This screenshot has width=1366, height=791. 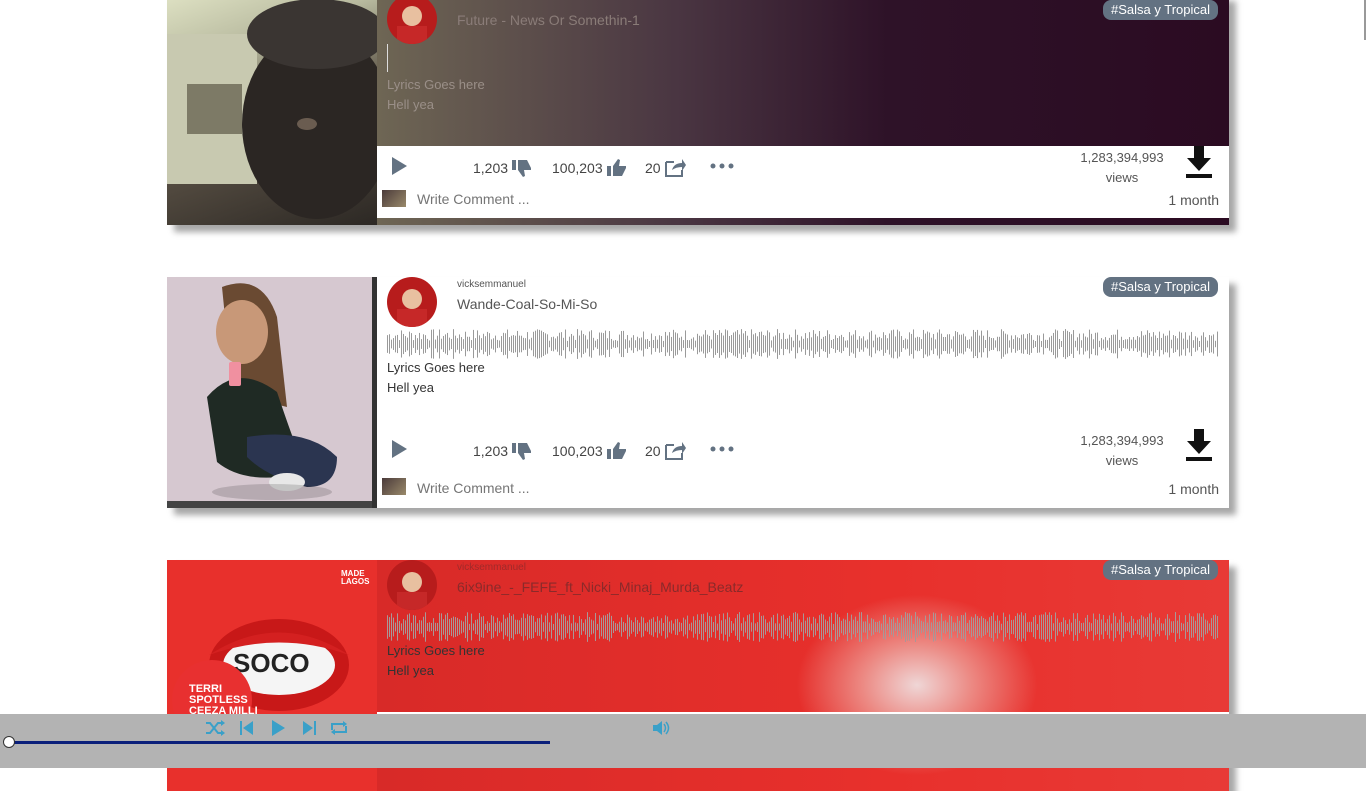 I want to click on progress-track, so click(x=279, y=742).